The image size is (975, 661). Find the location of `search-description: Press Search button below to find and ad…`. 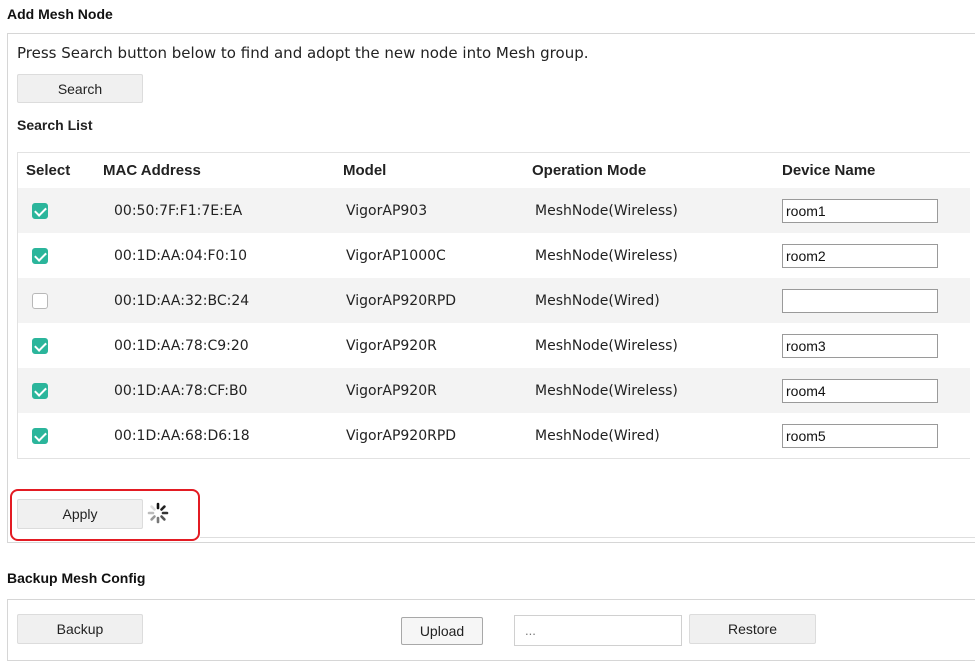

search-description: Press Search button below to find and ad… is located at coordinates (303, 53).